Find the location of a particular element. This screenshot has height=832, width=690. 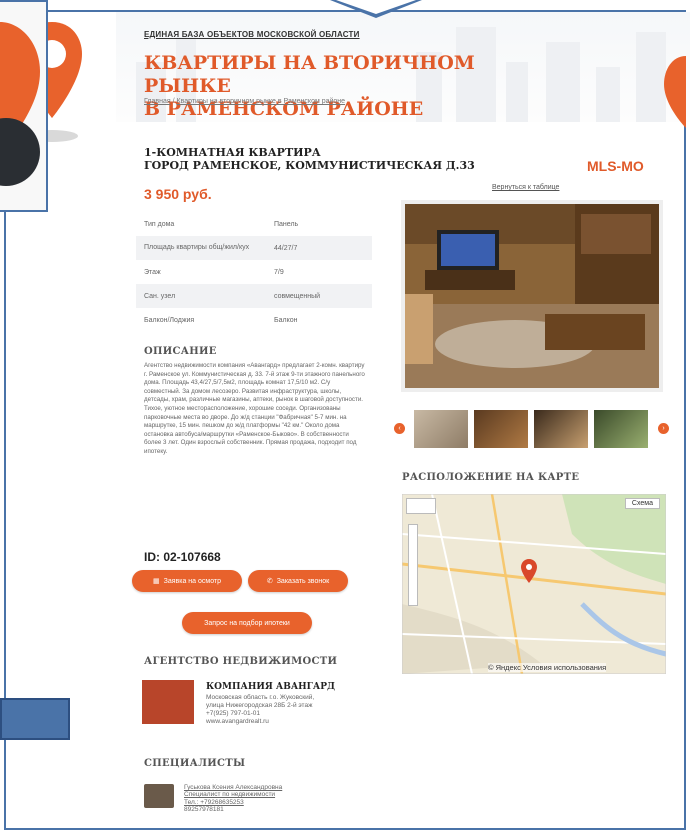

callback-request-label: Заказать звонок is located at coordinates (303, 581).